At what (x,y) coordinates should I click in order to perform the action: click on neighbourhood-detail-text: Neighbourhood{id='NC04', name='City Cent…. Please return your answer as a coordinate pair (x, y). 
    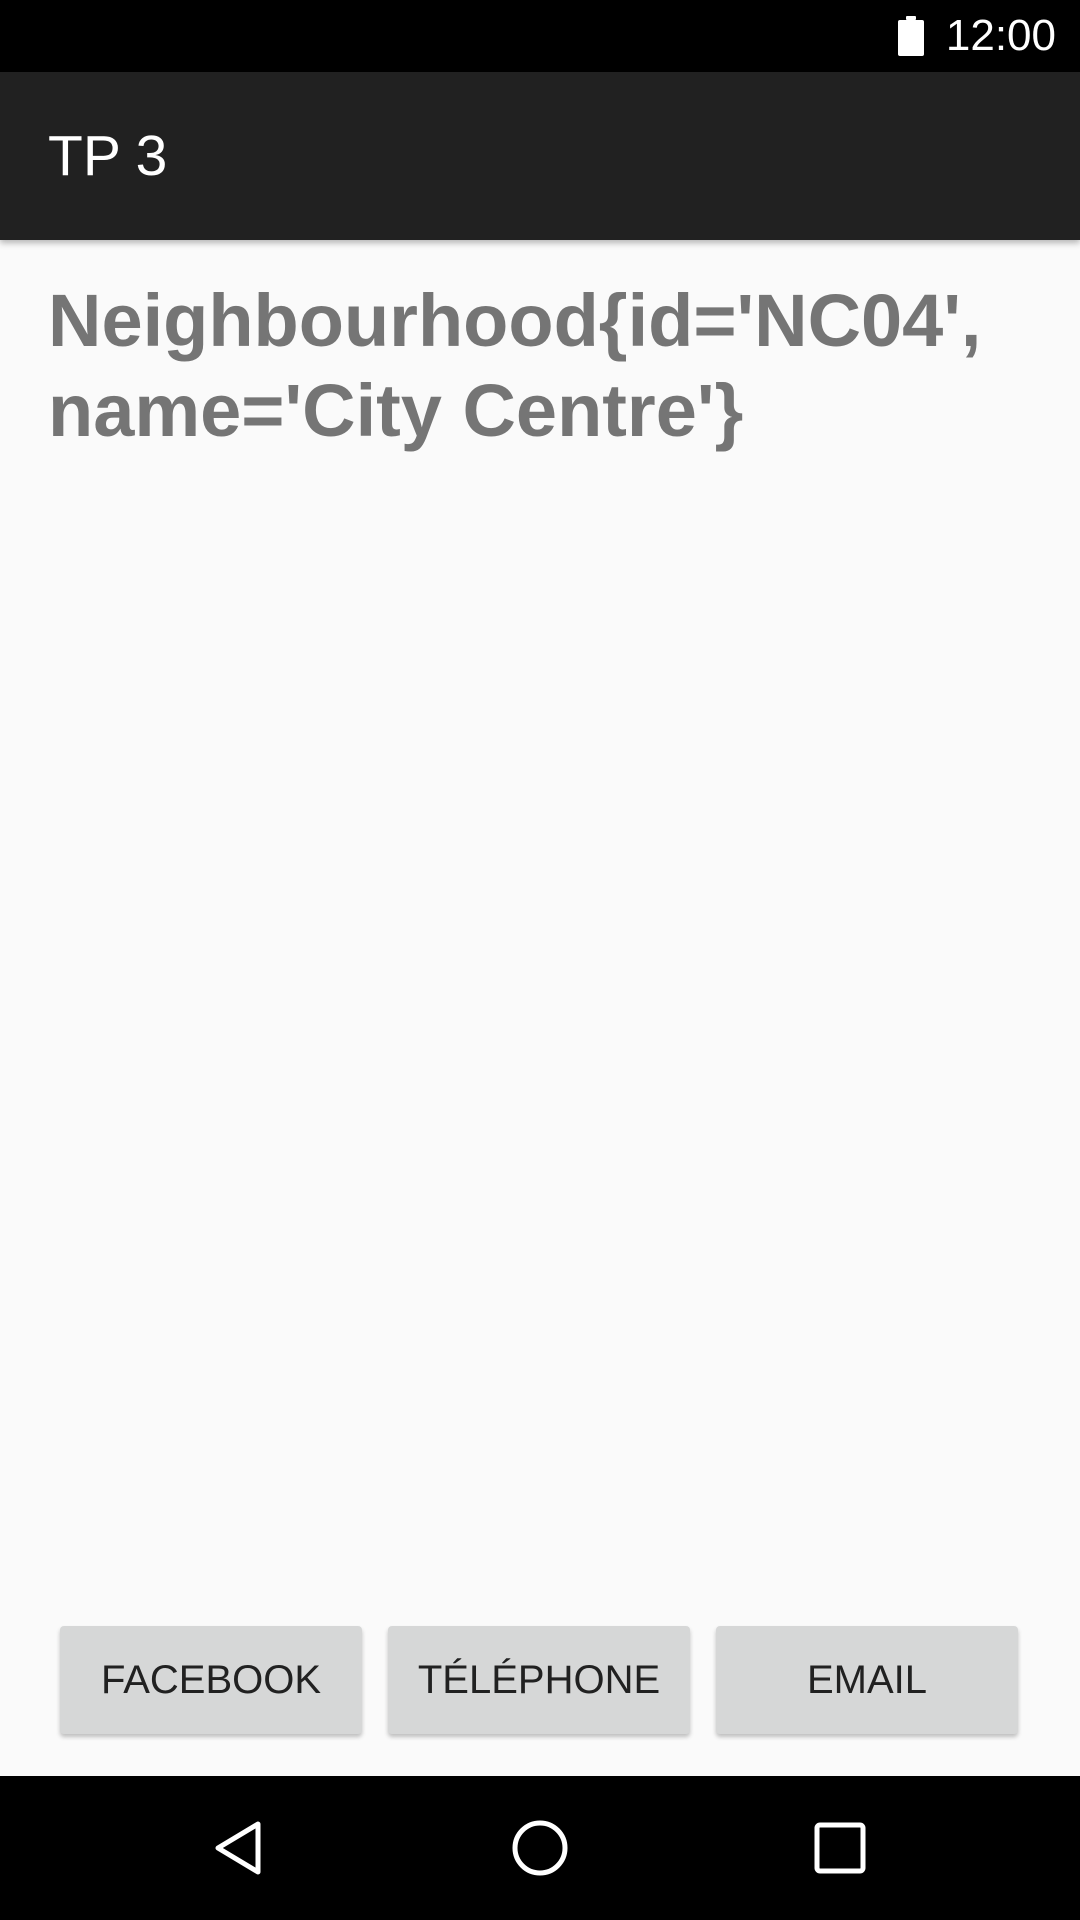
    Looking at the image, I should click on (515, 365).